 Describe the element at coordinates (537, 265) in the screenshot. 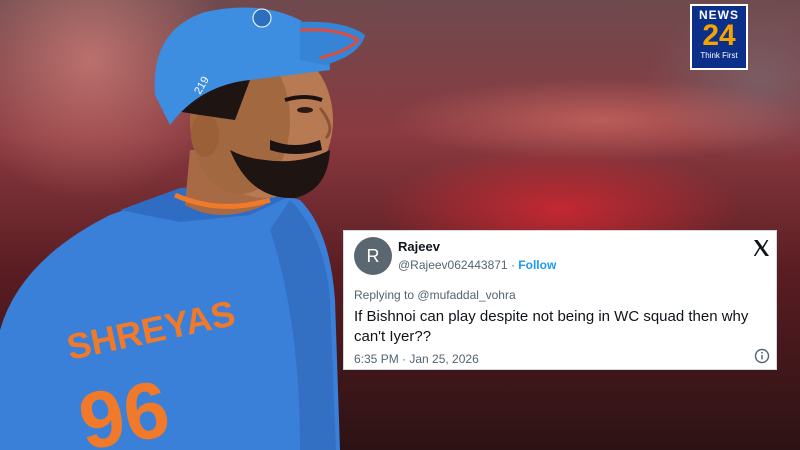

I see `follow-button: Follow` at that location.